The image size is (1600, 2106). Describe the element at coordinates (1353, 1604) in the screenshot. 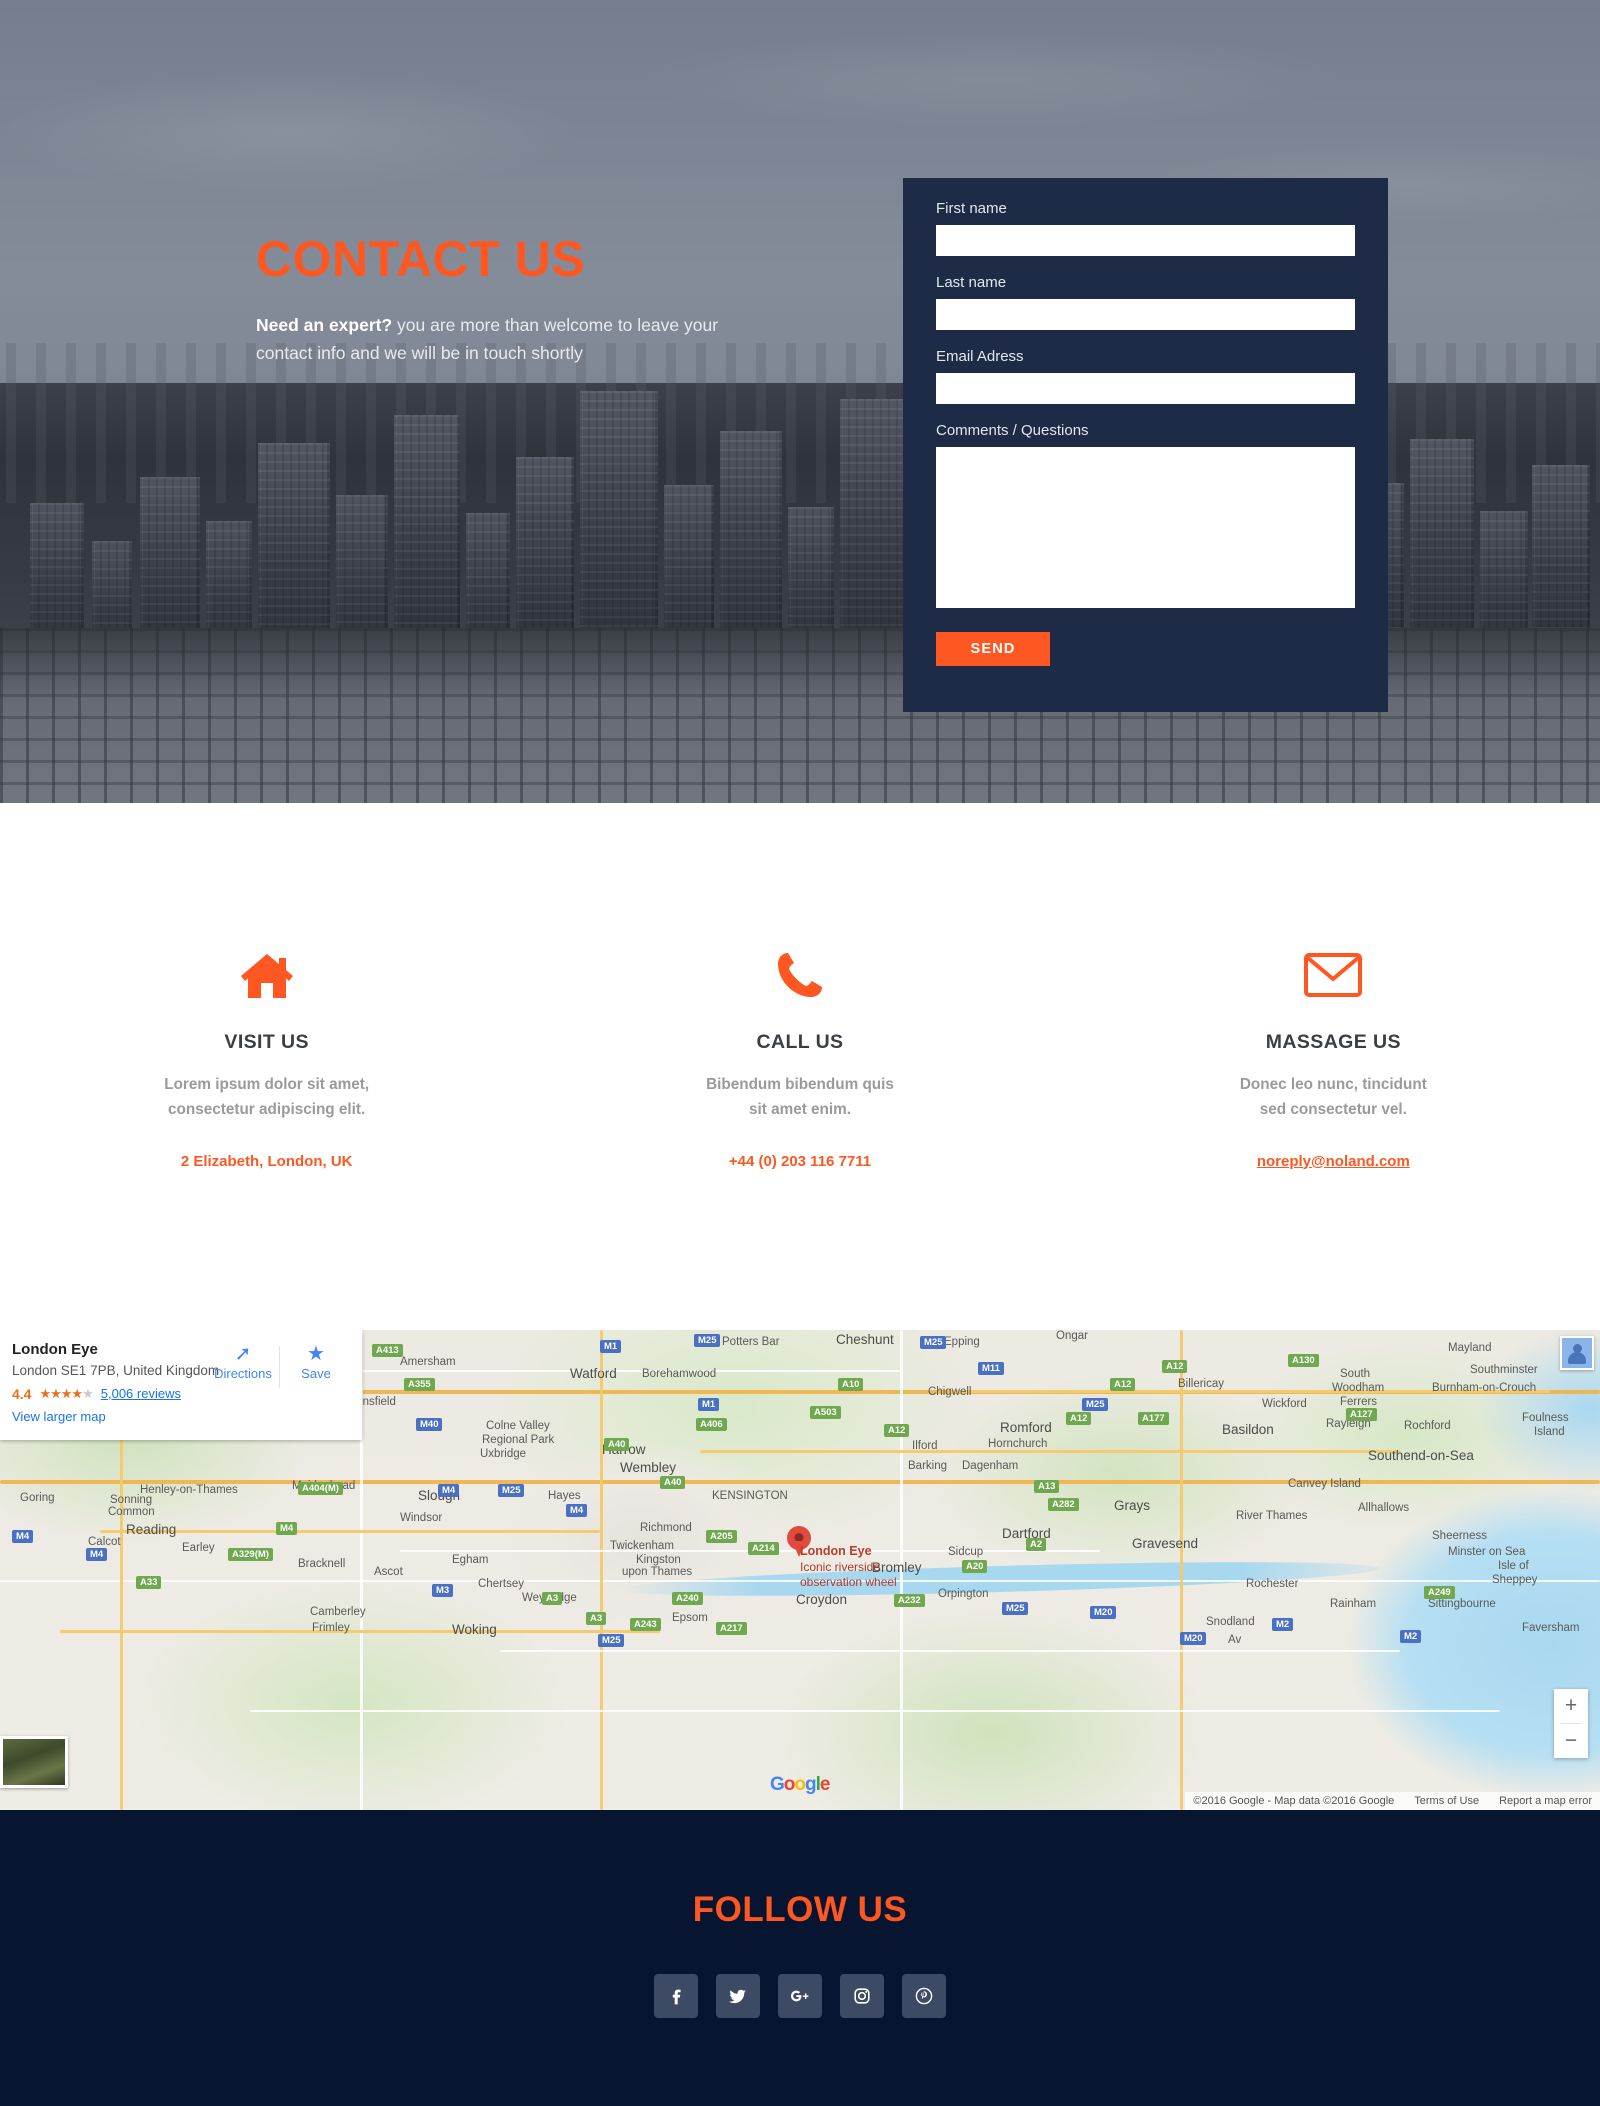

I see `map-place-label: Rainham` at that location.